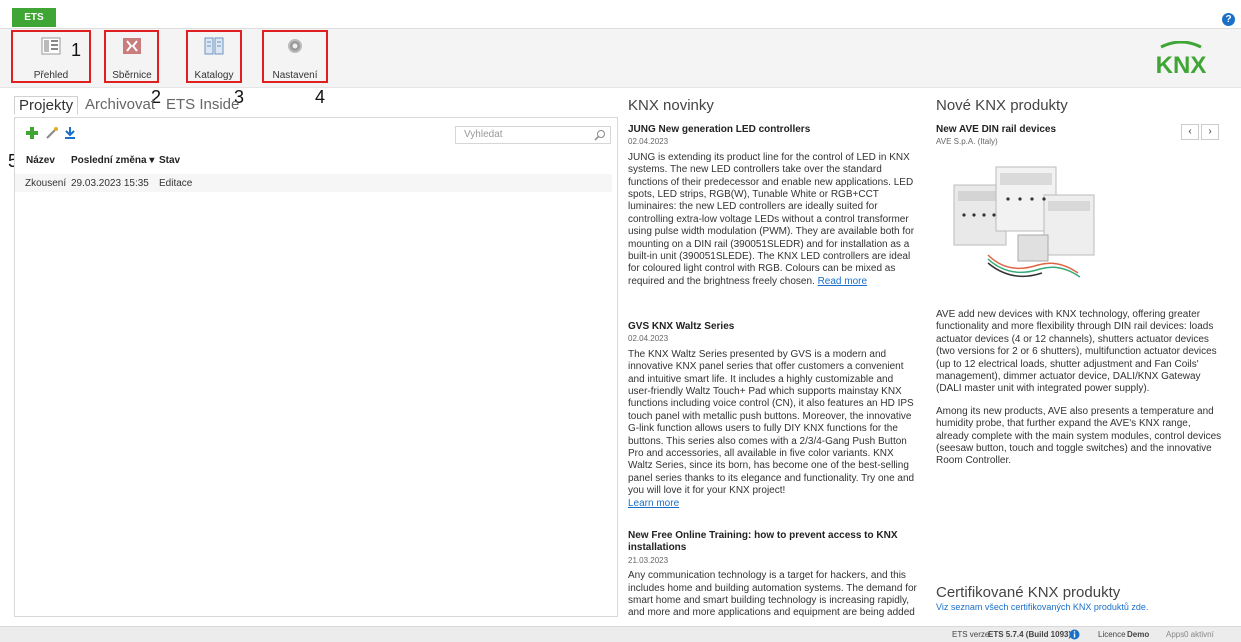 This screenshot has height=642, width=1241. I want to click on next-product-button: ›, so click(1210, 132).